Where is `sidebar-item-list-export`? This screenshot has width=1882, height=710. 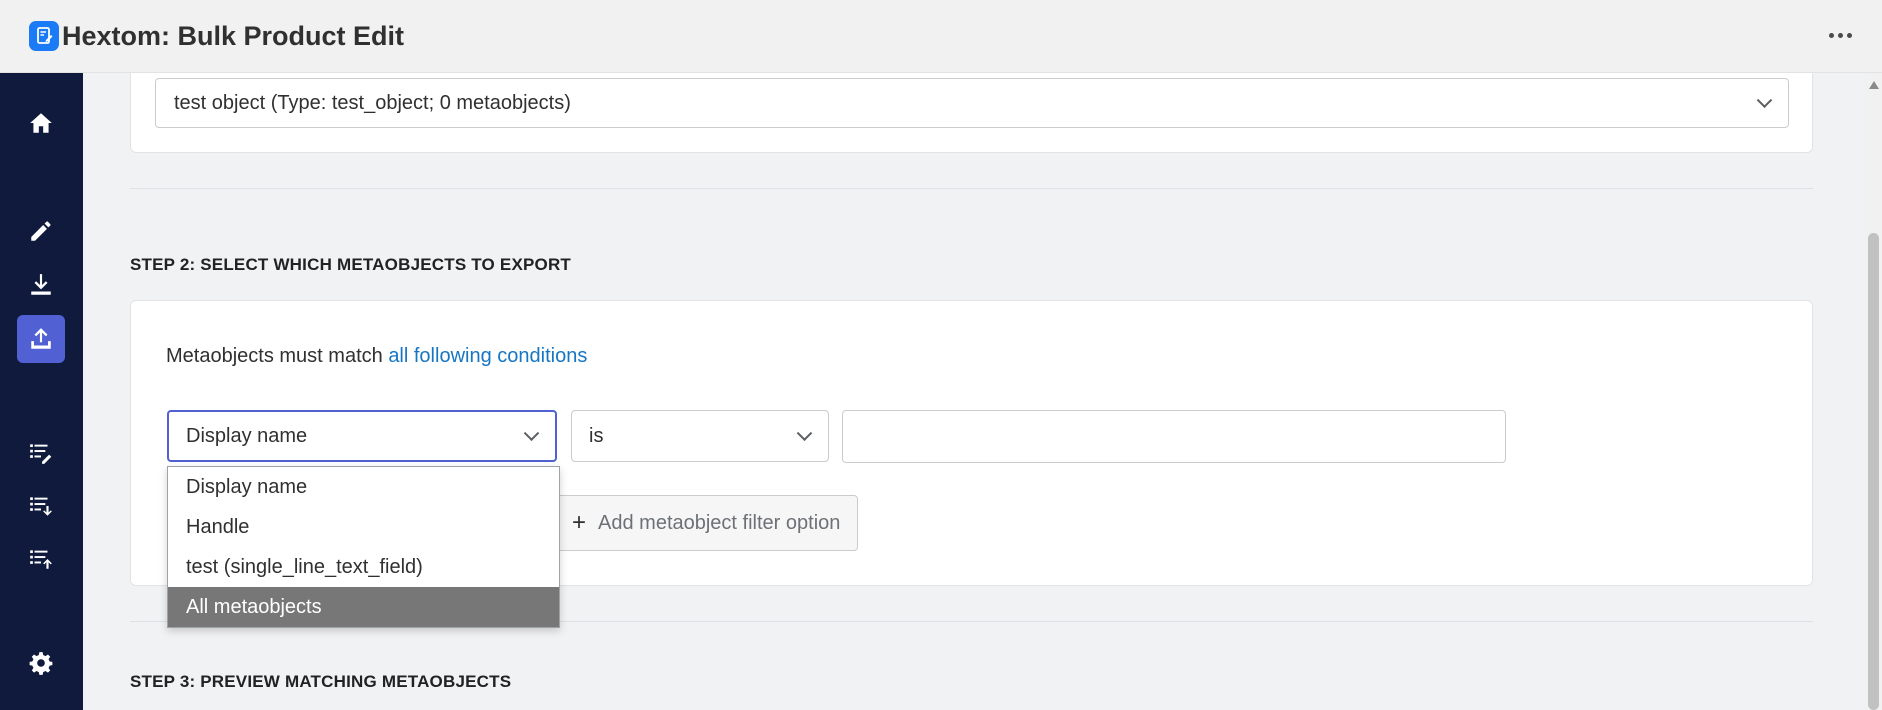
sidebar-item-list-export is located at coordinates (41, 559).